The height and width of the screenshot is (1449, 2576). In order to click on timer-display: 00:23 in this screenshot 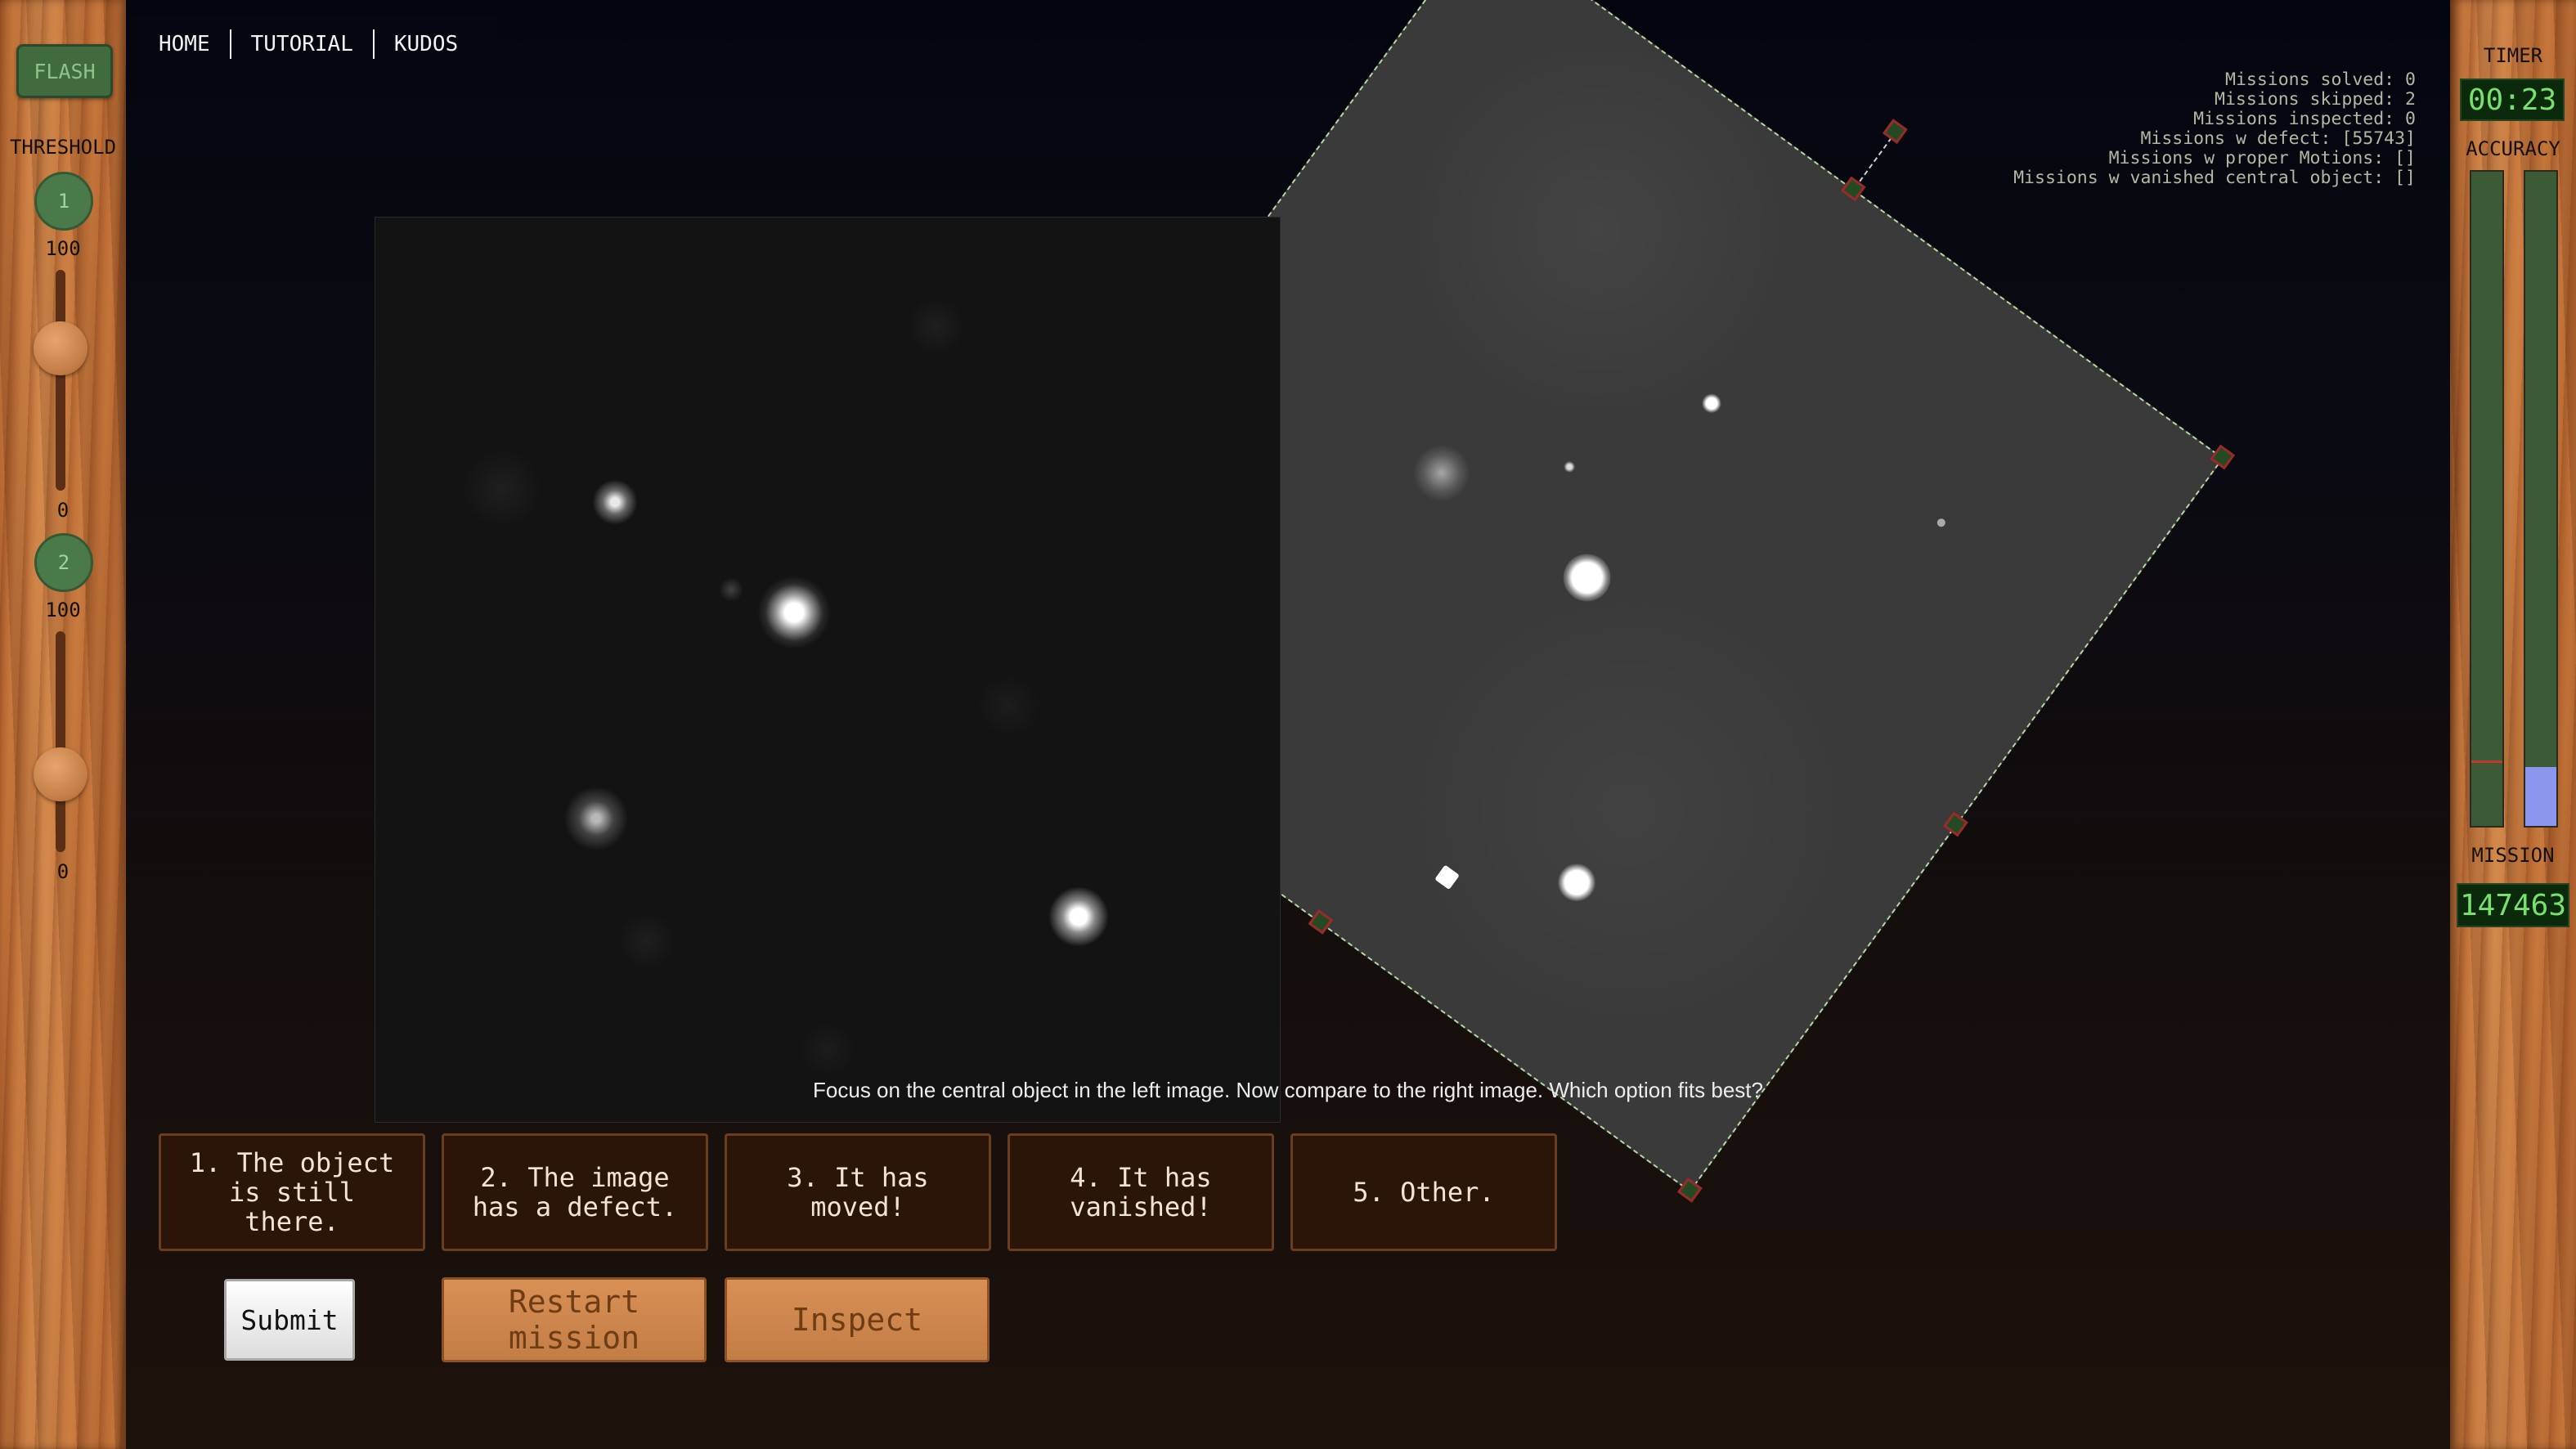, I will do `click(2513, 100)`.